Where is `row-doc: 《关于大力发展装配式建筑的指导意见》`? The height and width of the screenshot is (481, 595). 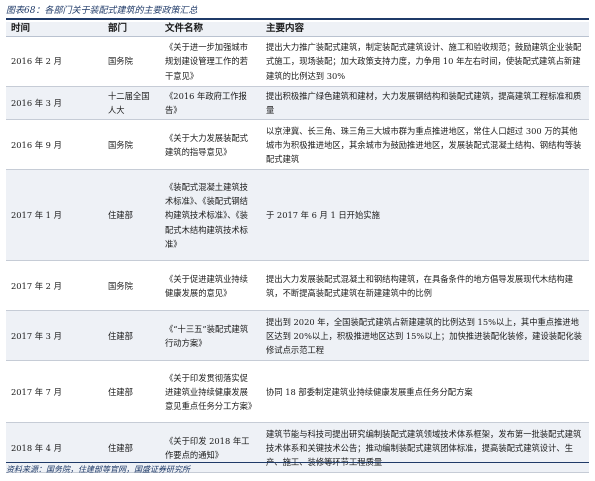 row-doc: 《关于大力发展装配式建筑的指导意见》 is located at coordinates (210, 145).